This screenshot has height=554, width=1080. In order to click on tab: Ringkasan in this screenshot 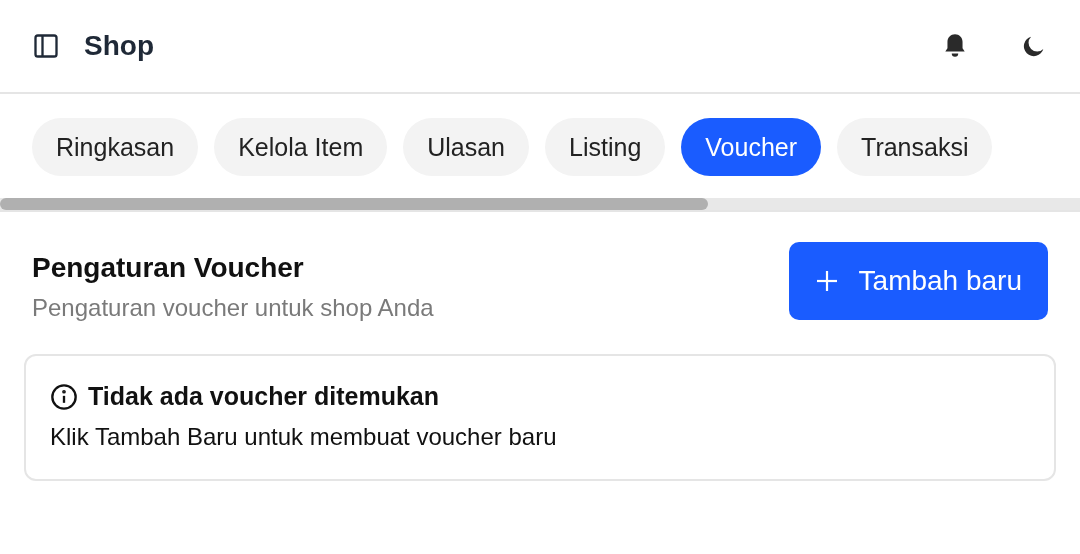, I will do `click(115, 147)`.